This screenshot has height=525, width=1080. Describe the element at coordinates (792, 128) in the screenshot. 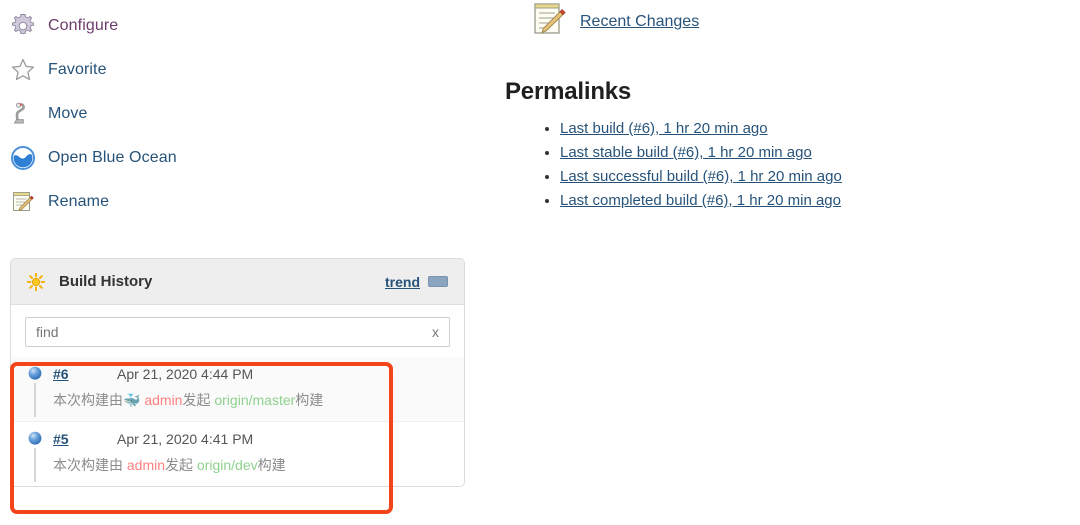

I see `list-item: Last build (#6), 1 hr 20 min ago` at that location.